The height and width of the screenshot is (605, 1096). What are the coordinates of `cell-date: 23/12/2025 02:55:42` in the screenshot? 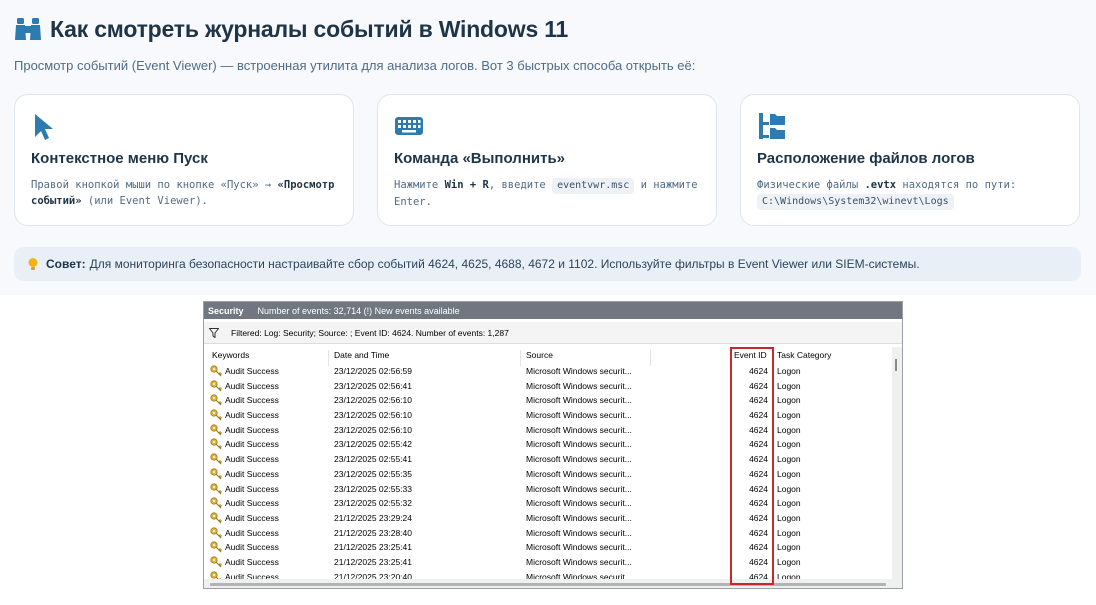 It's located at (373, 444).